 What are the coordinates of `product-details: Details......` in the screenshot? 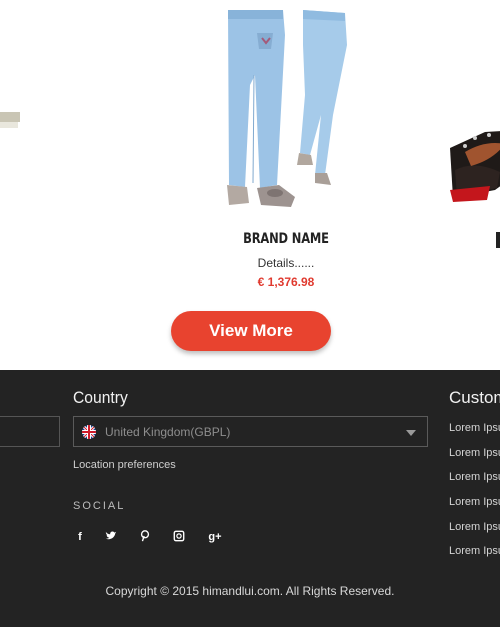 It's located at (286, 263).